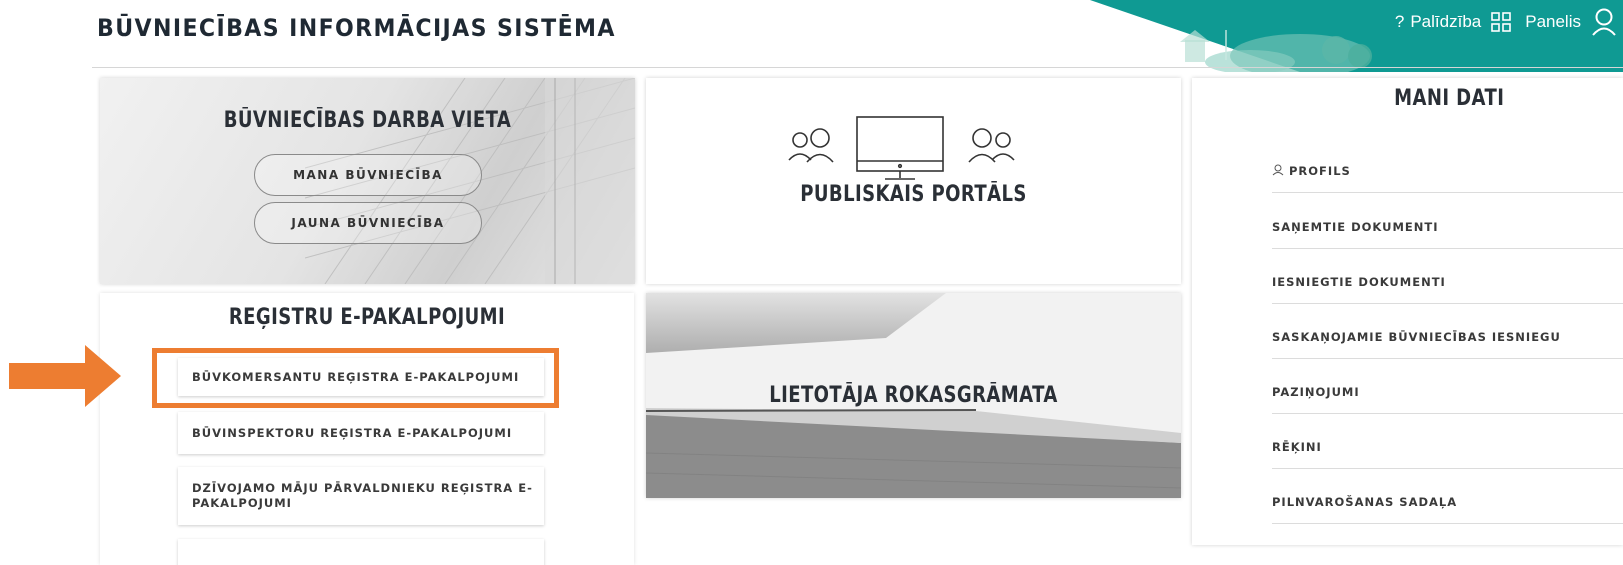 The image size is (1623, 565). I want to click on building-inspectors-registry-link: BŪVINSPEKTORU REĢISTRA E-PAKALPOJUMI, so click(361, 433).